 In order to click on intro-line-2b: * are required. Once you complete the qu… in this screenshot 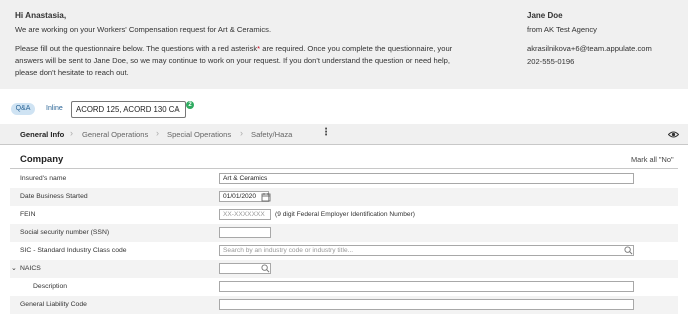, I will do `click(355, 48)`.